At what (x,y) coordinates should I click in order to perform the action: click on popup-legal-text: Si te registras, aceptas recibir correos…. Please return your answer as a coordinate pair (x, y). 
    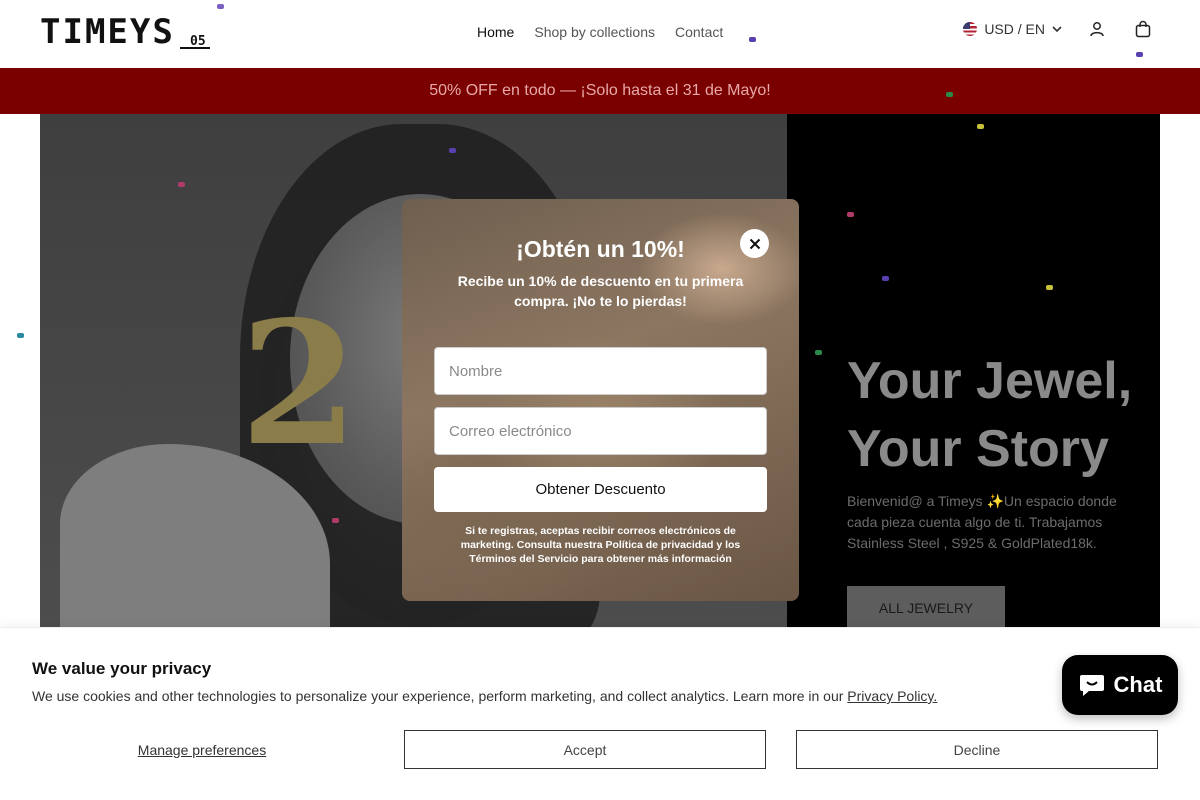
    Looking at the image, I should click on (600, 545).